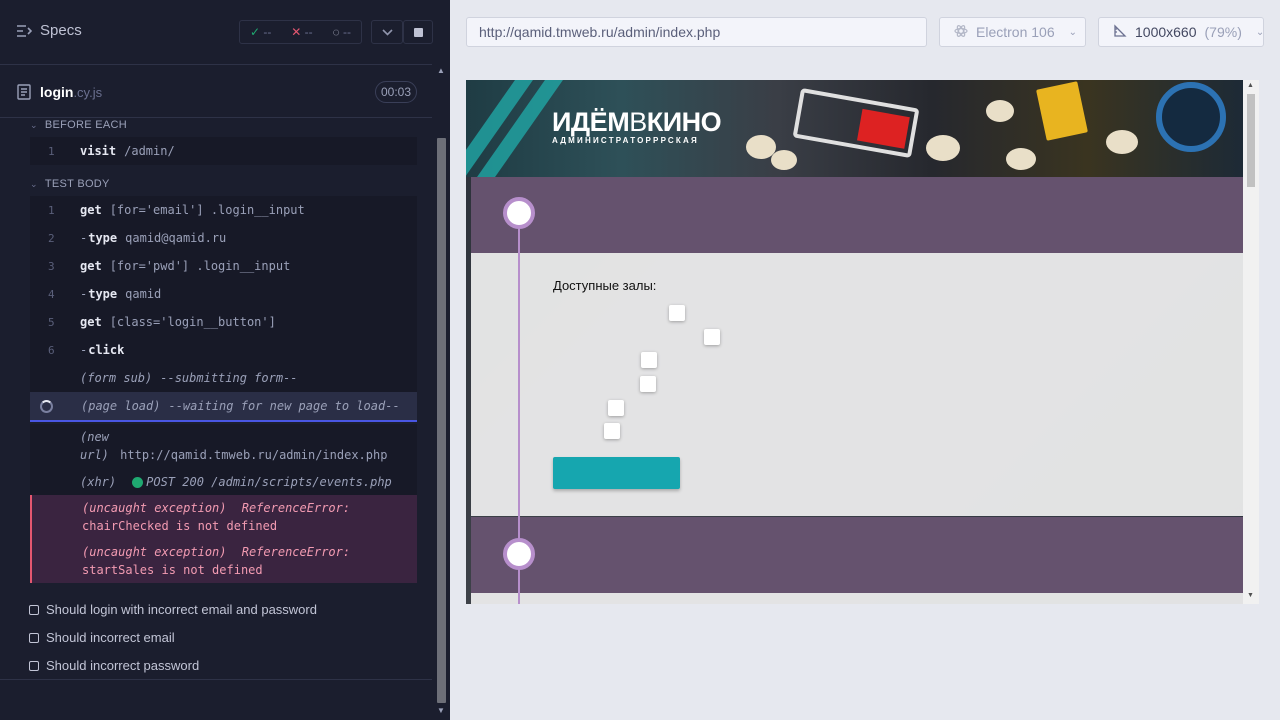 This screenshot has height=720, width=1280. I want to click on divider, so click(216, 679).